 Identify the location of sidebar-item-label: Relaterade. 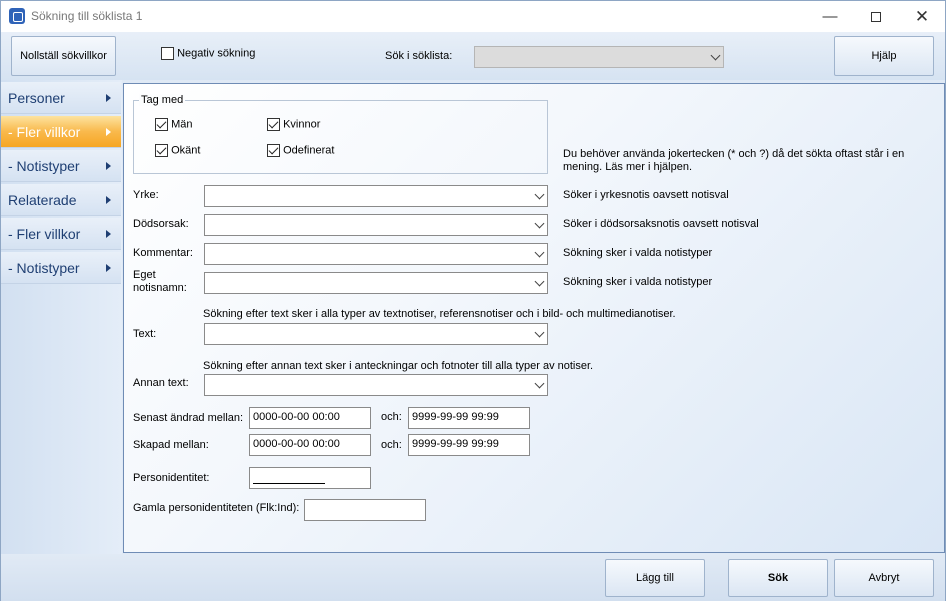
(42, 200).